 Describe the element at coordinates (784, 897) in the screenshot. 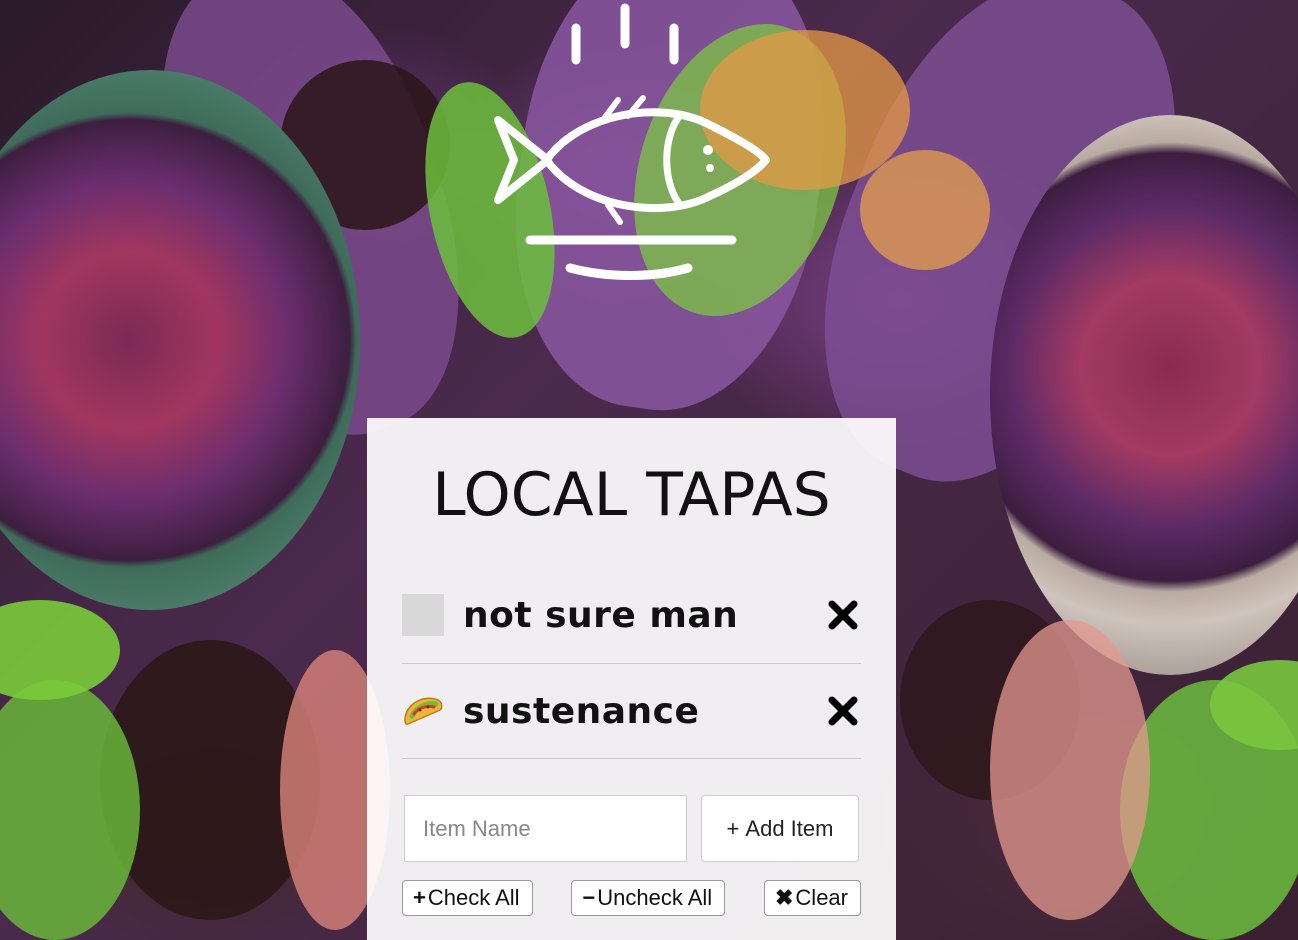

I see `close-icon: ✖` at that location.